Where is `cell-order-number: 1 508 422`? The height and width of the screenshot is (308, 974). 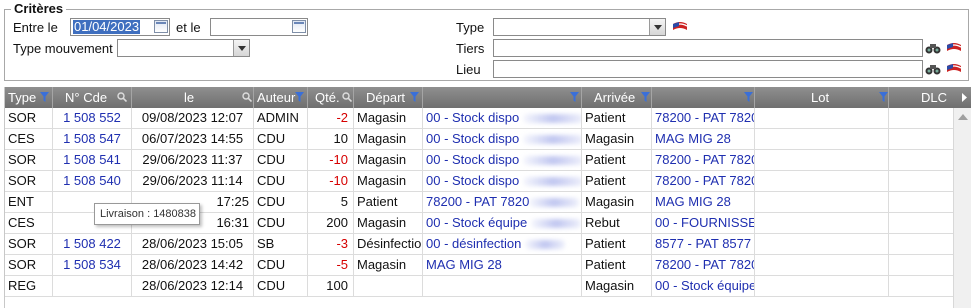
cell-order-number: 1 508 422 is located at coordinates (92, 244).